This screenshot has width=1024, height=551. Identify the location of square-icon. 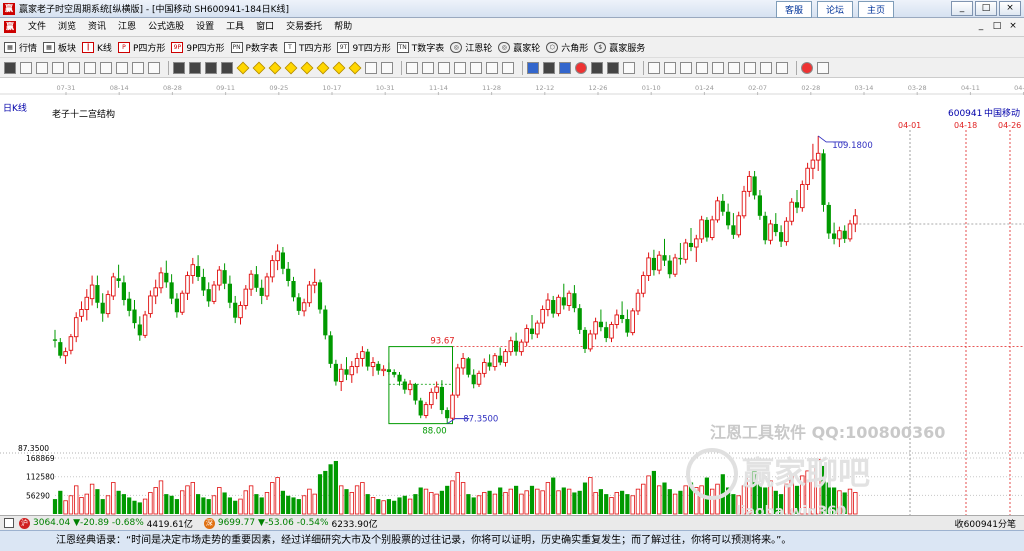
(750, 67).